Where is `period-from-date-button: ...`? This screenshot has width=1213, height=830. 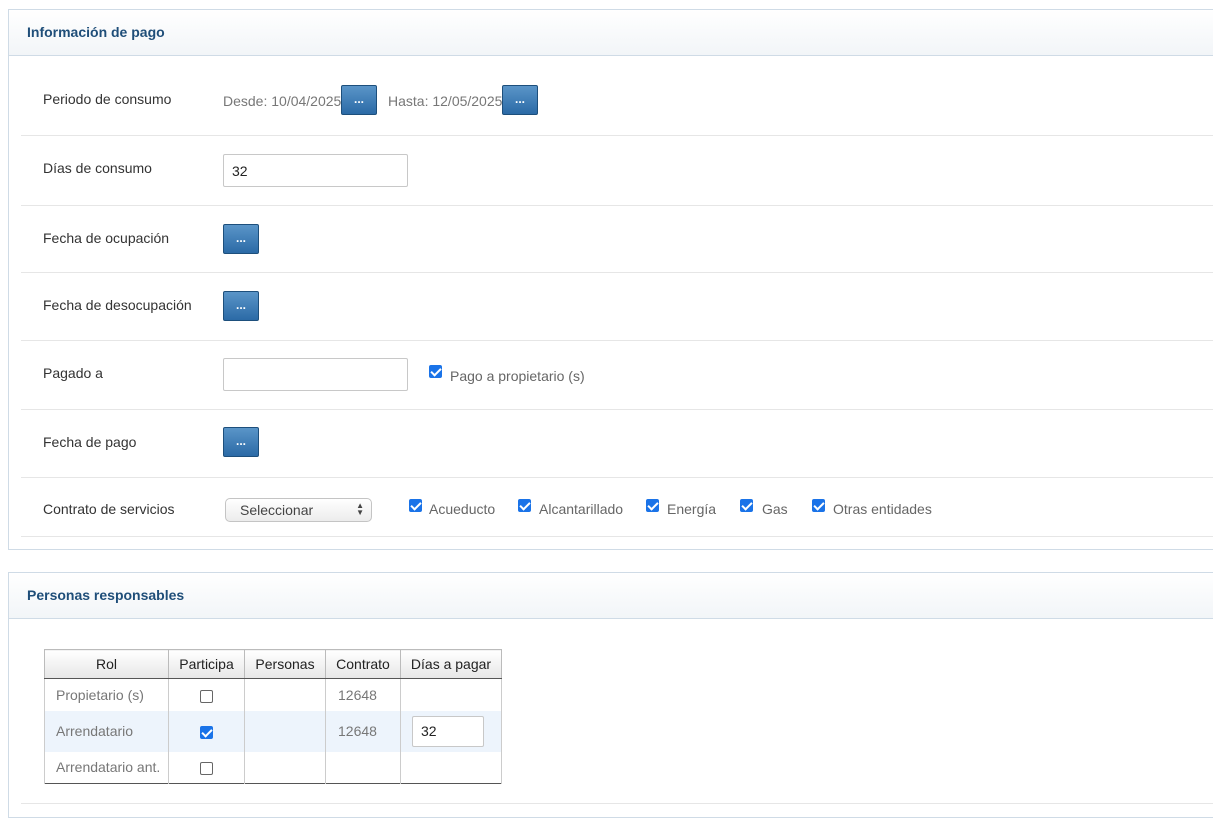
period-from-date-button: ... is located at coordinates (359, 100).